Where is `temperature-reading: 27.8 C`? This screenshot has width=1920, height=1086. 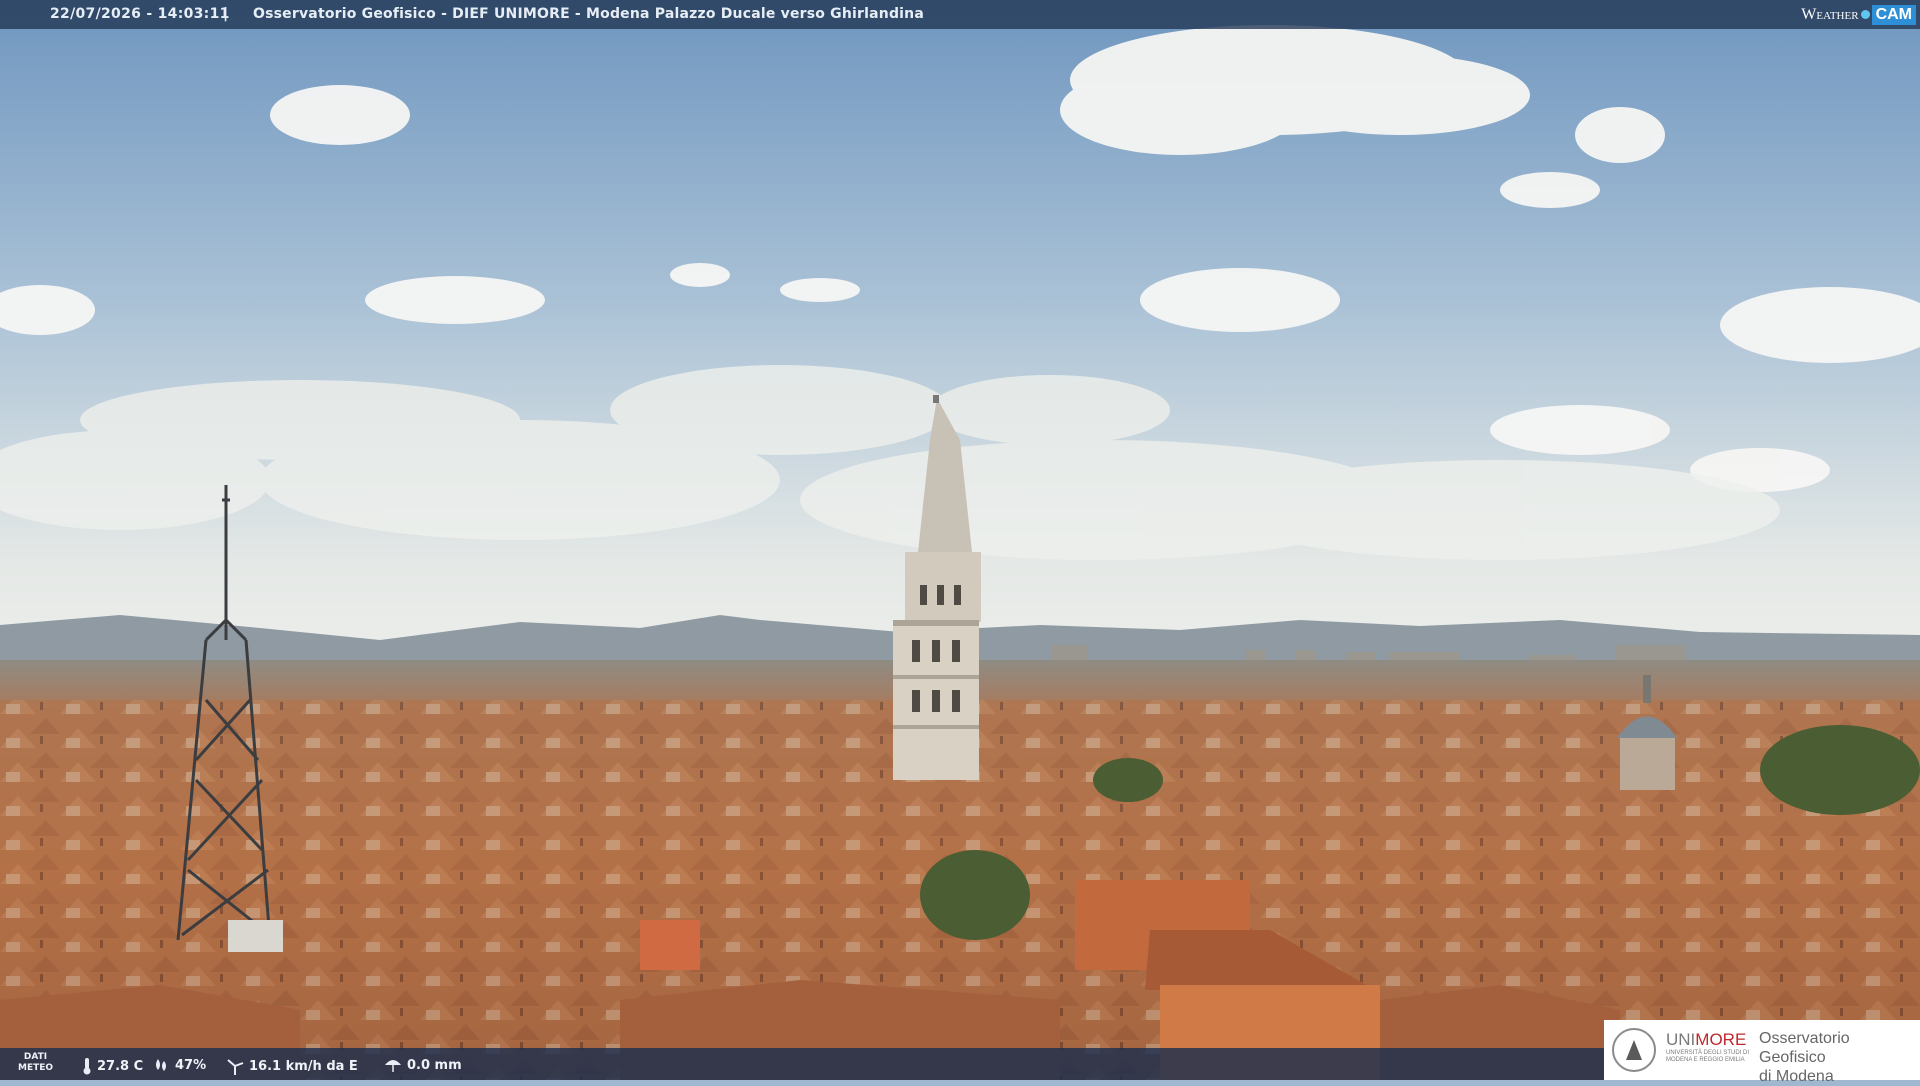 temperature-reading: 27.8 C is located at coordinates (112, 1066).